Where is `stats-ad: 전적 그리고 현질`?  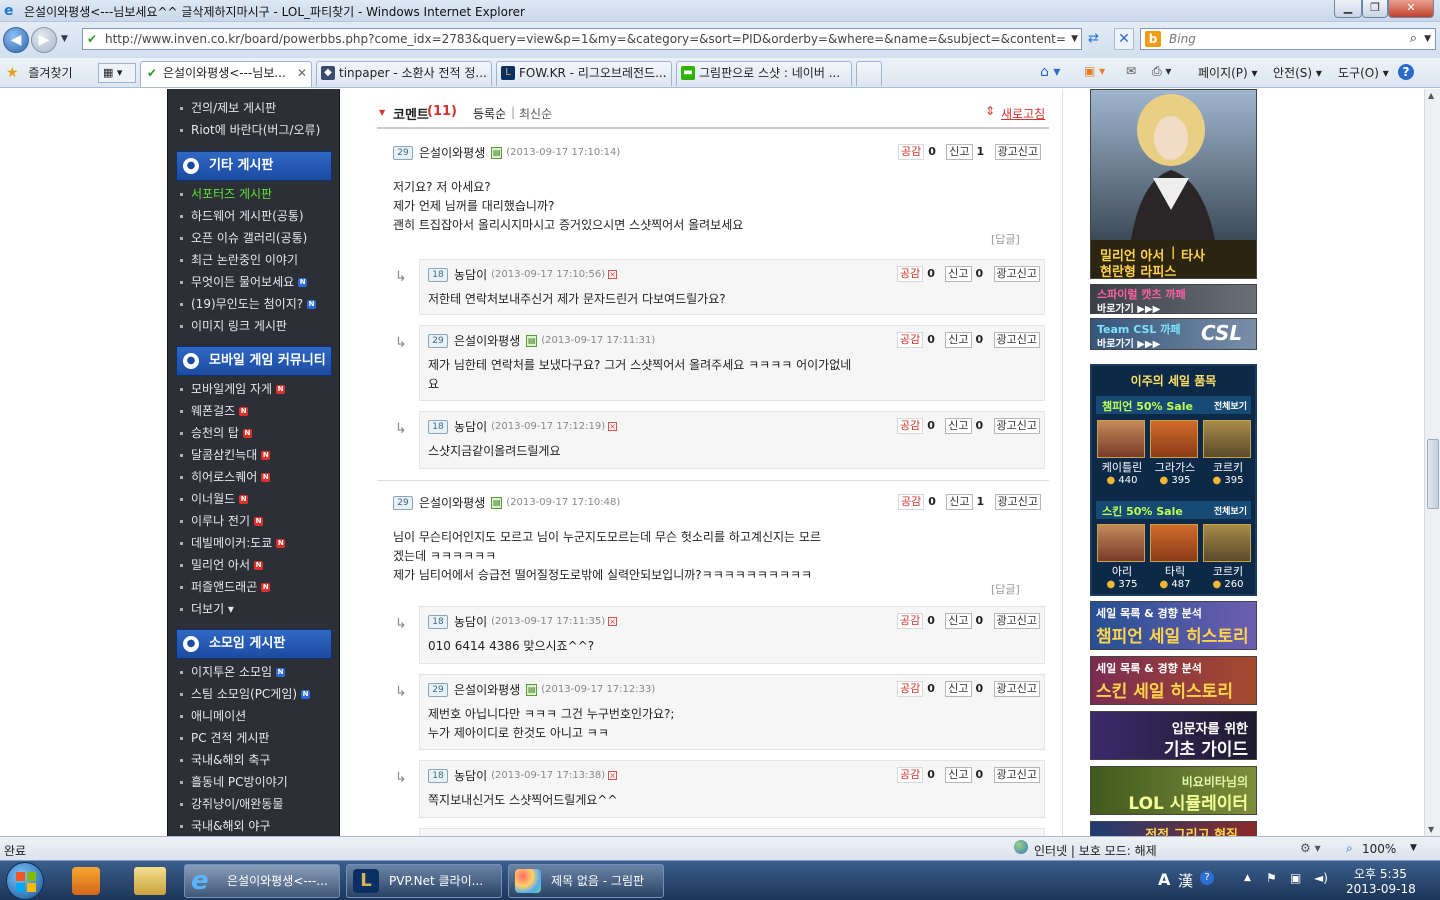
stats-ad: 전적 그리고 현질 is located at coordinates (1173, 828).